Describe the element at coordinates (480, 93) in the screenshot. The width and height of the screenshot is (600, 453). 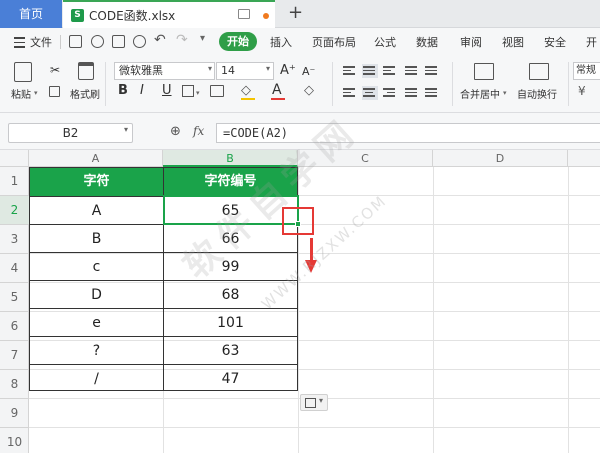
I see `merge-center-button: 合并居中` at that location.